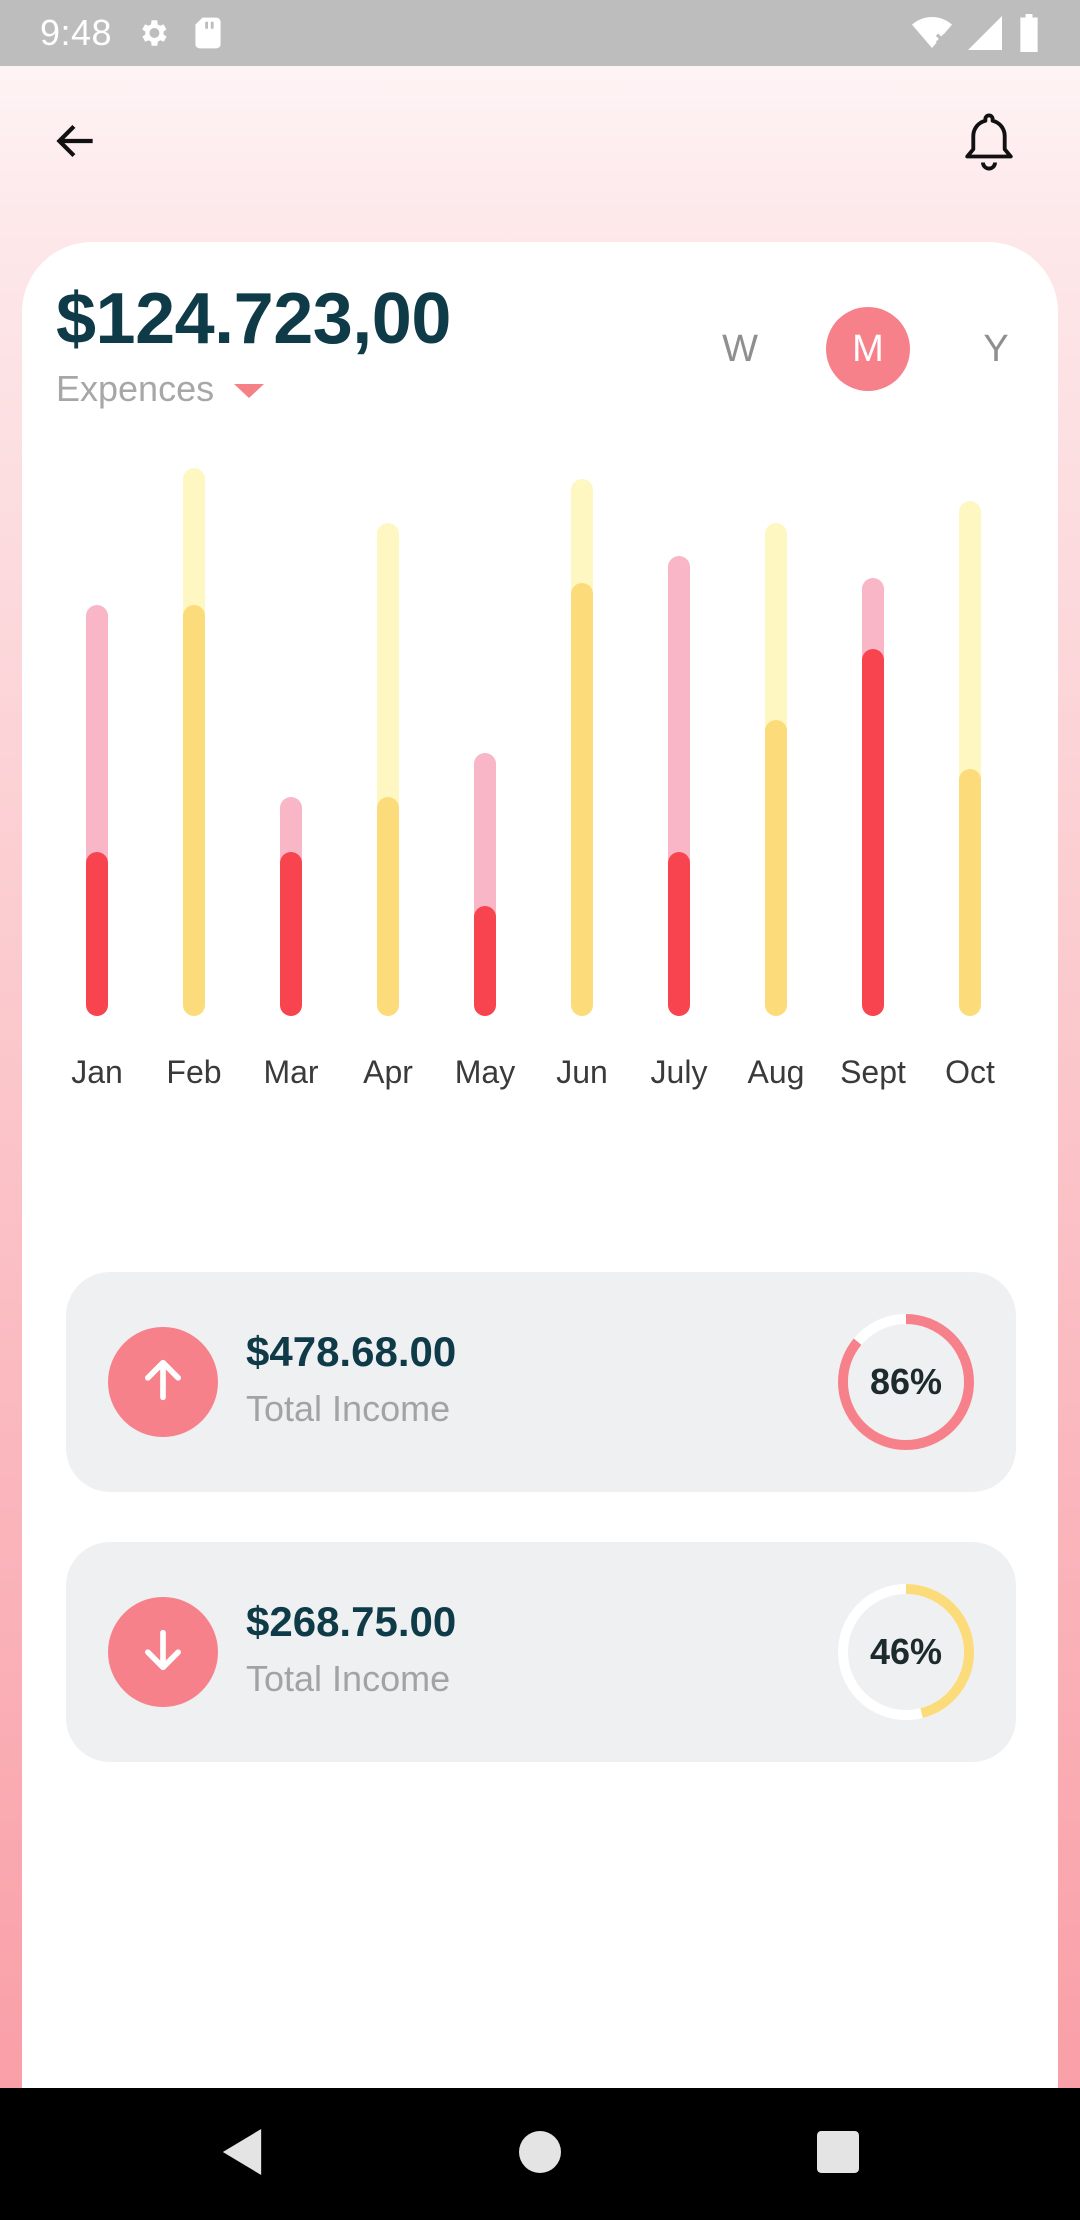 The image size is (1080, 2220). Describe the element at coordinates (351, 1621) in the screenshot. I see `second-income-value: $268.75.00` at that location.